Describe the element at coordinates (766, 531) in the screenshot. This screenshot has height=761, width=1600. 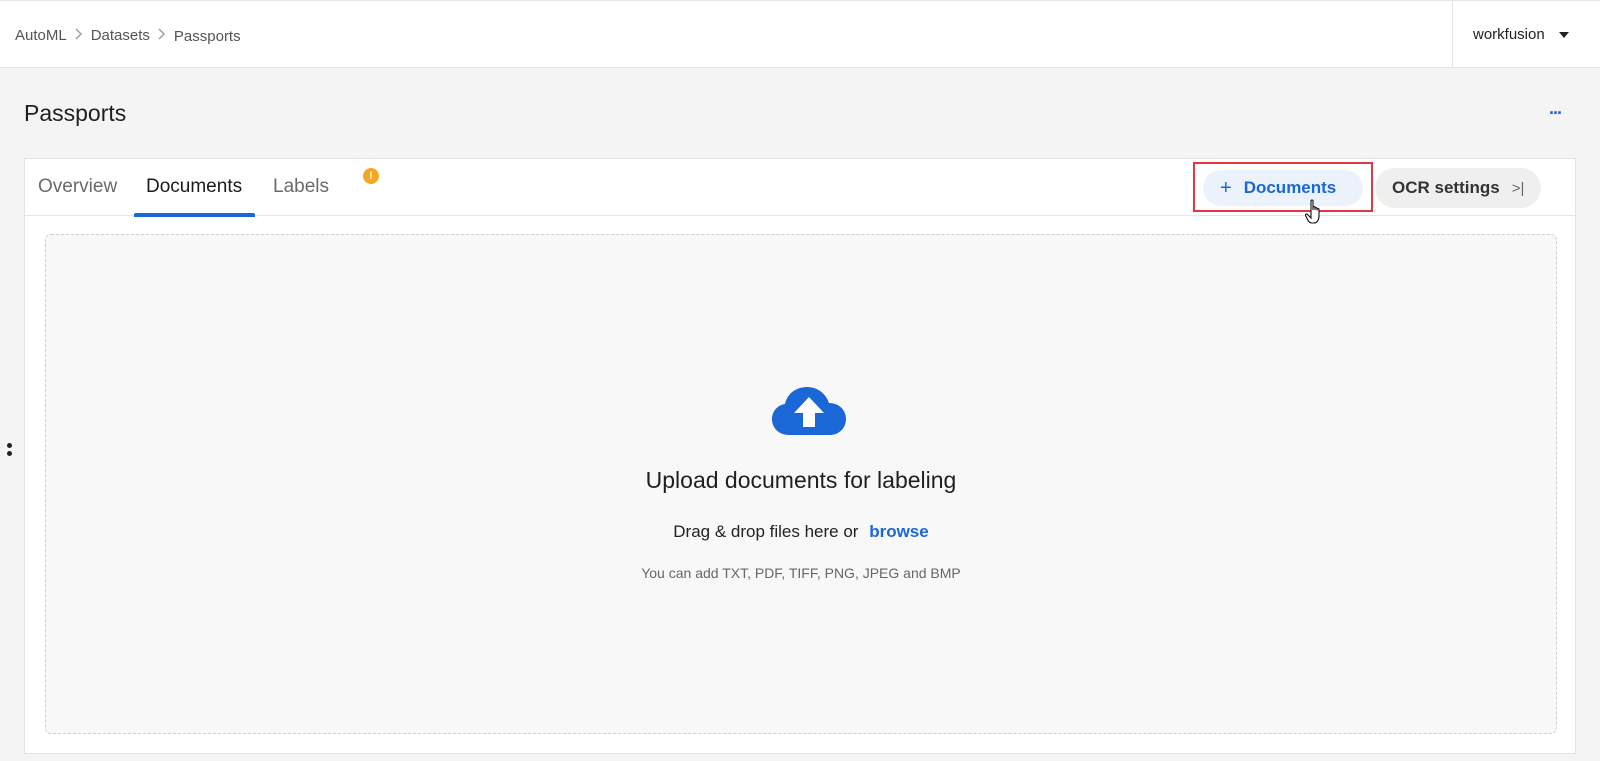
I see `drag-drop-text: Drag & drop files here or` at that location.